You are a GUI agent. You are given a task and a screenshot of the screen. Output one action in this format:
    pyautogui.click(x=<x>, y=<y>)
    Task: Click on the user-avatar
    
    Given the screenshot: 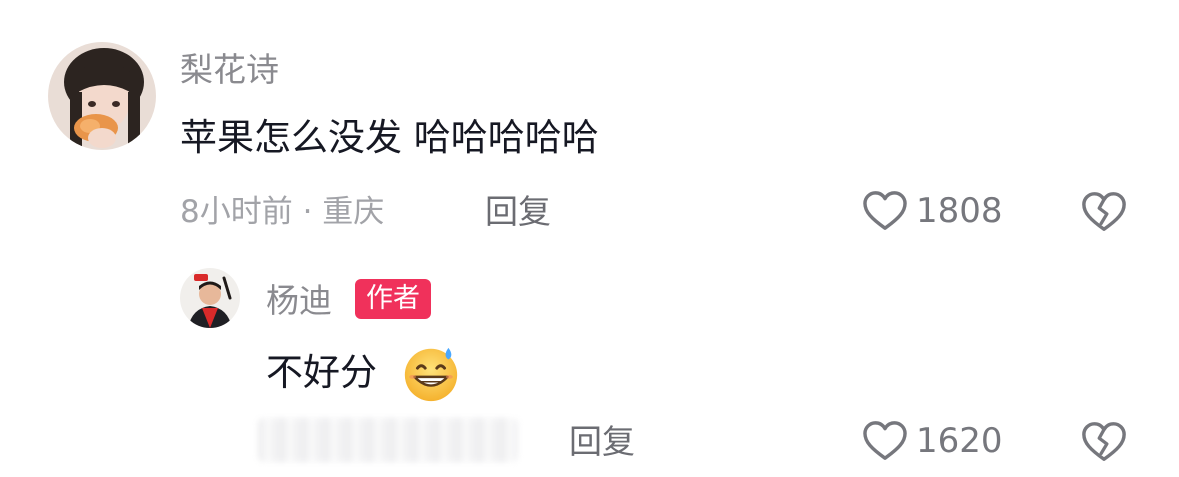 What is the action you would take?
    pyautogui.click(x=102, y=96)
    